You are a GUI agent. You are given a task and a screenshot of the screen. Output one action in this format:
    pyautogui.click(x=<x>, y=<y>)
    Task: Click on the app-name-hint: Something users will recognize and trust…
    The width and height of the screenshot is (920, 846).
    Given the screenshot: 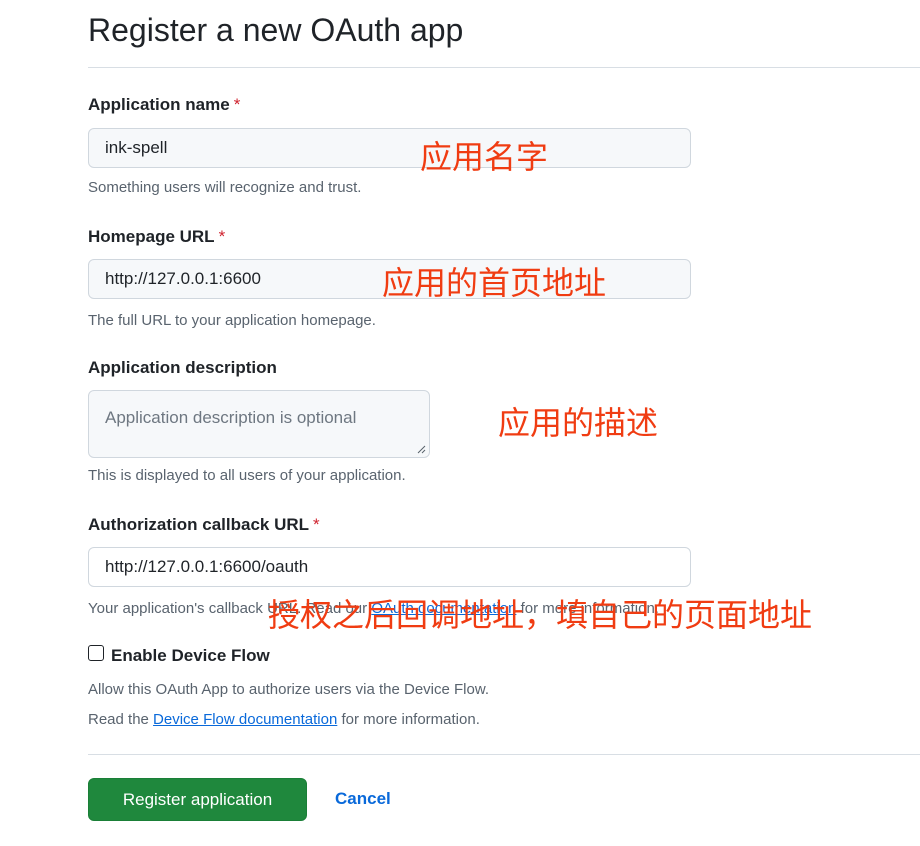 What is the action you would take?
    pyautogui.click(x=225, y=187)
    